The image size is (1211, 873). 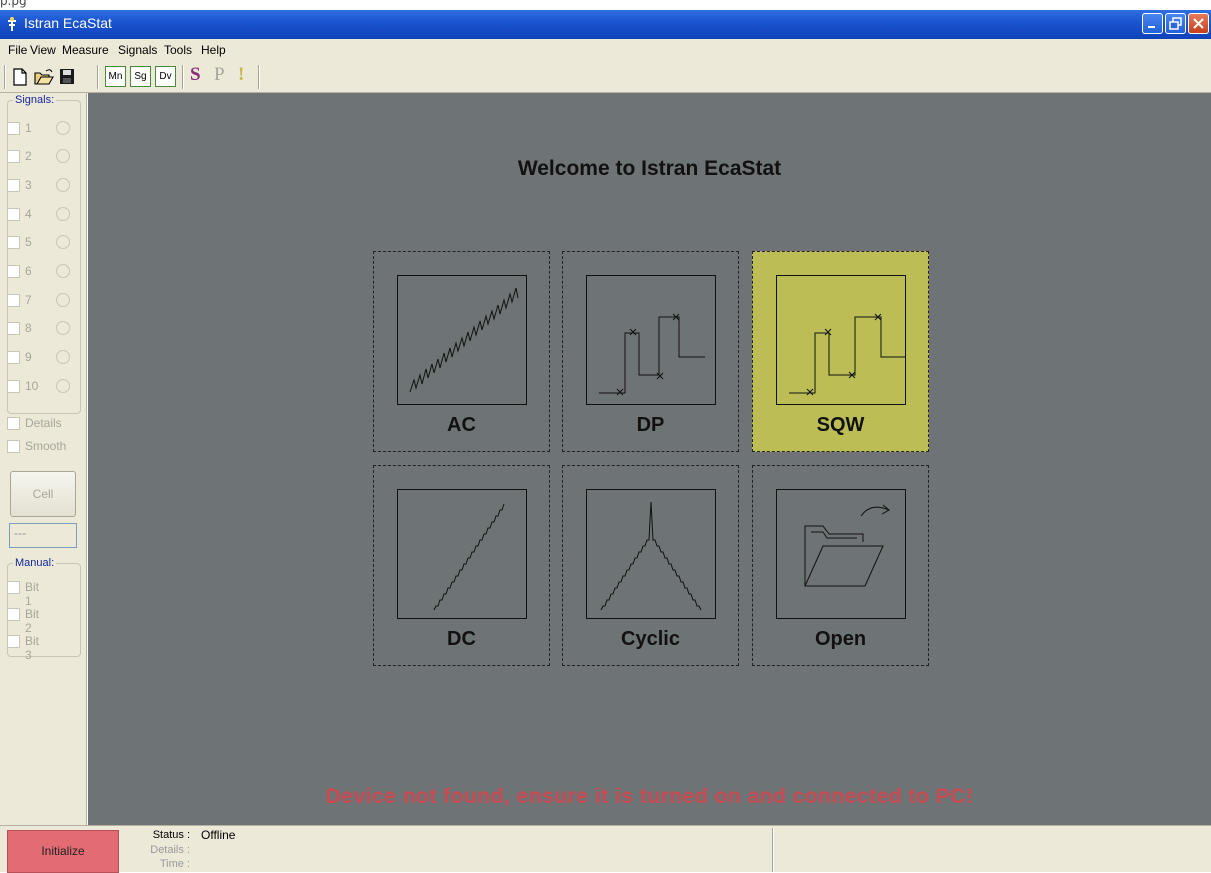 What do you see at coordinates (13, 328) in the screenshot?
I see `signal-8-checkbox` at bounding box center [13, 328].